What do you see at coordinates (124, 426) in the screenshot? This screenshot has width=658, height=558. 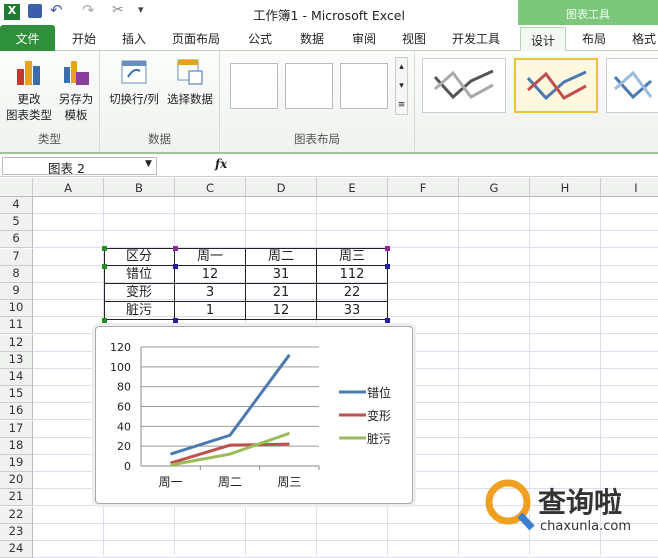 I see `y-tick-label: 40` at bounding box center [124, 426].